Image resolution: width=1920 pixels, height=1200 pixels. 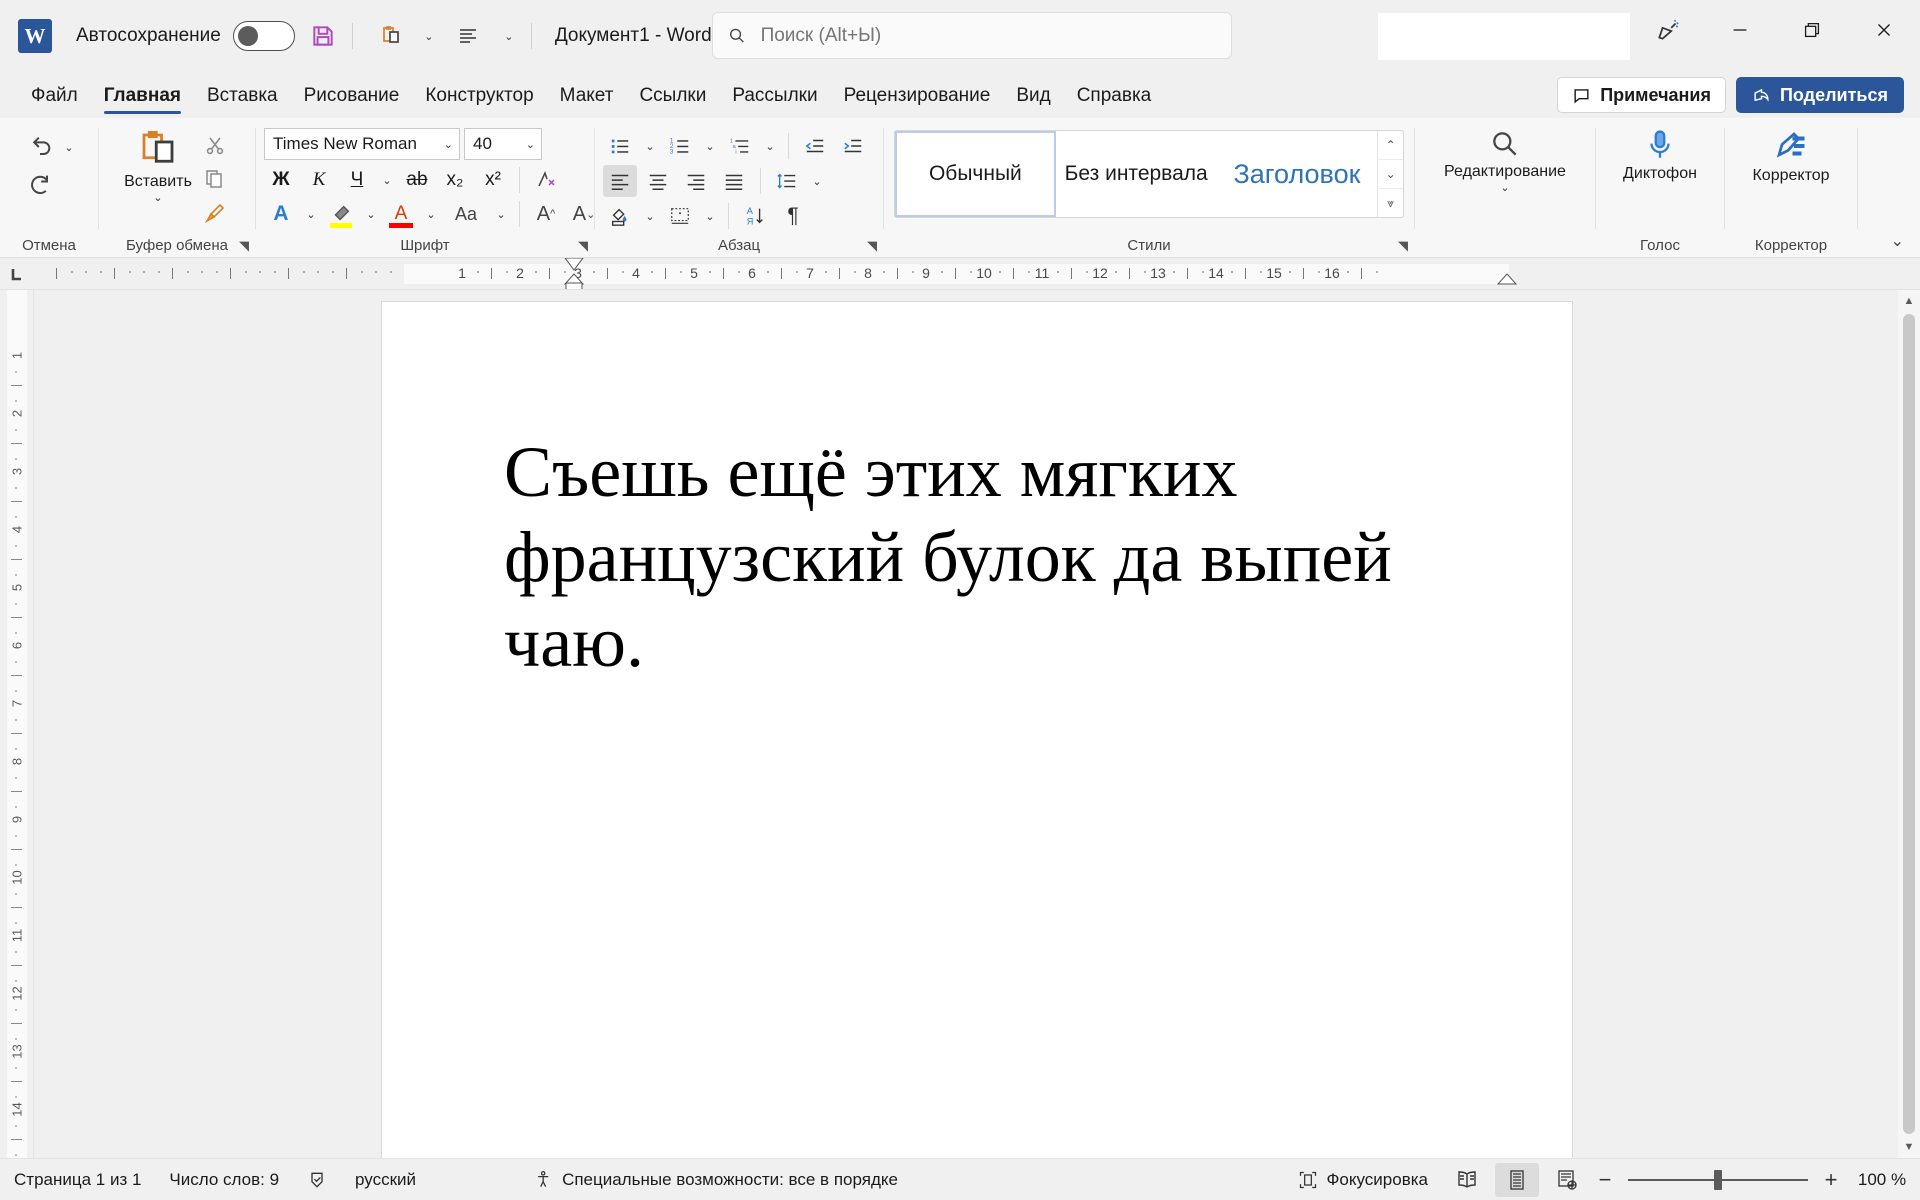 What do you see at coordinates (417, 180) in the screenshot?
I see `strikethrough-button: ab` at bounding box center [417, 180].